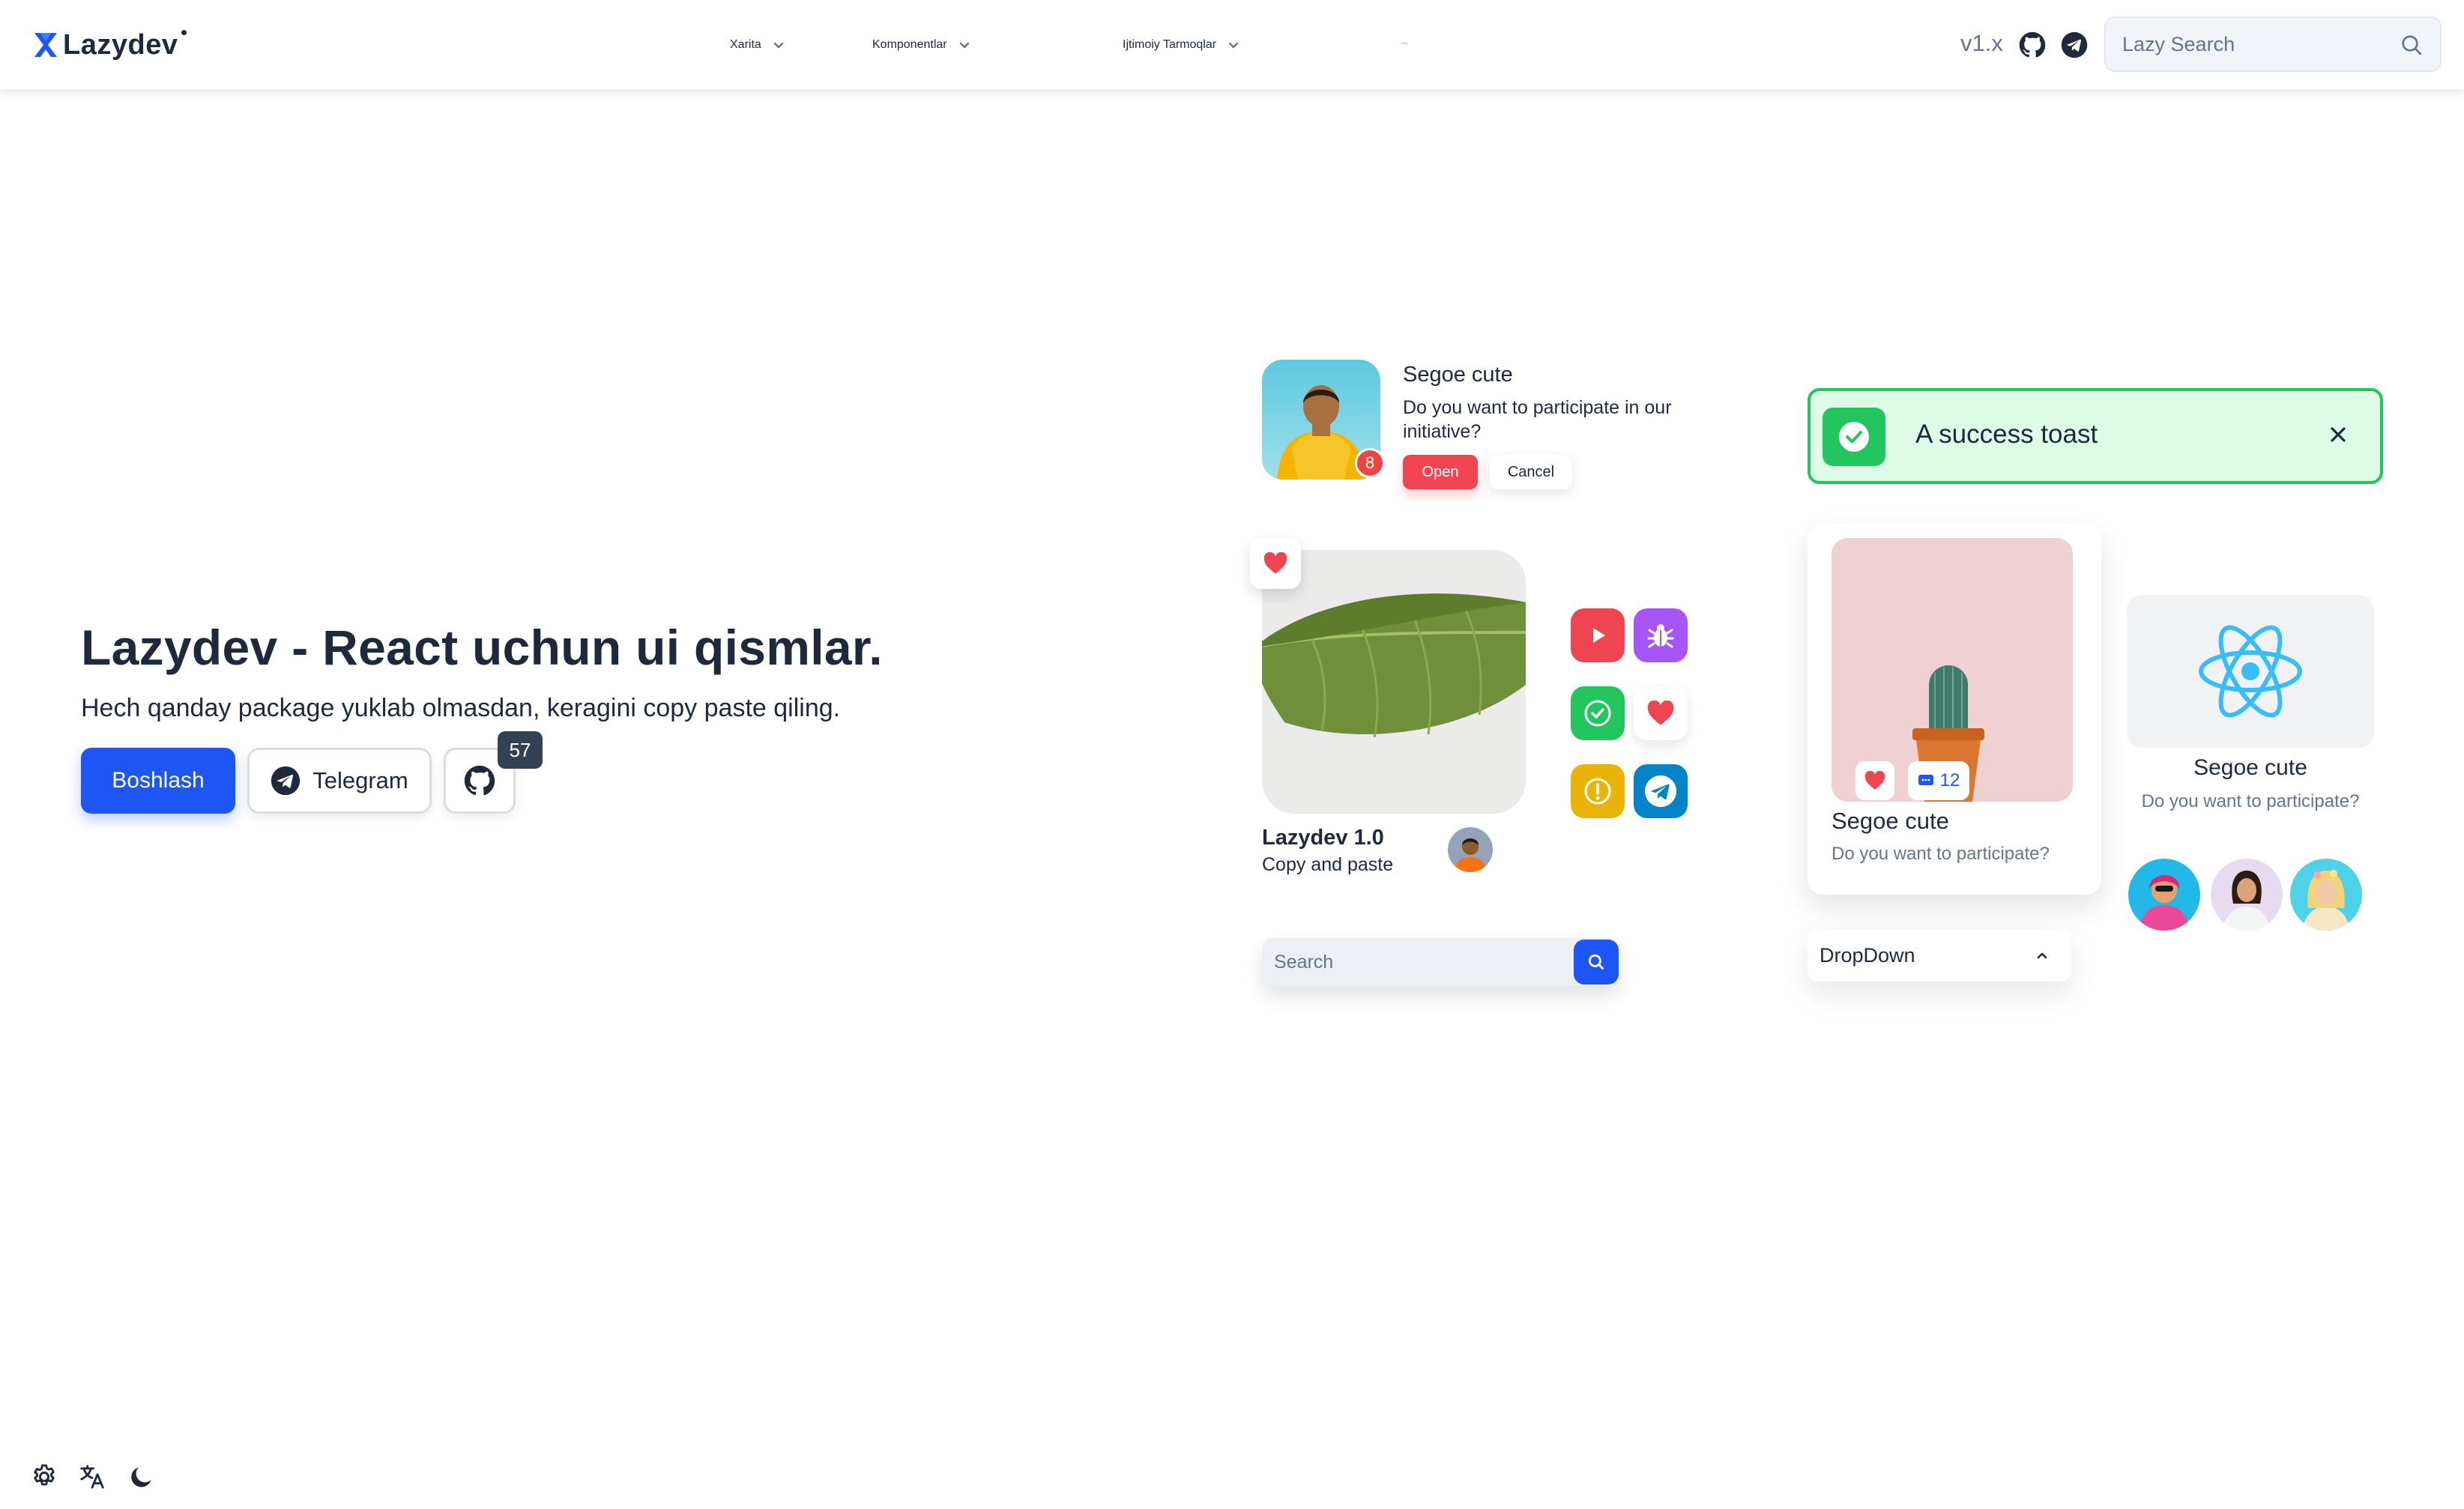  What do you see at coordinates (45, 45) in the screenshot?
I see `logo-x-icon` at bounding box center [45, 45].